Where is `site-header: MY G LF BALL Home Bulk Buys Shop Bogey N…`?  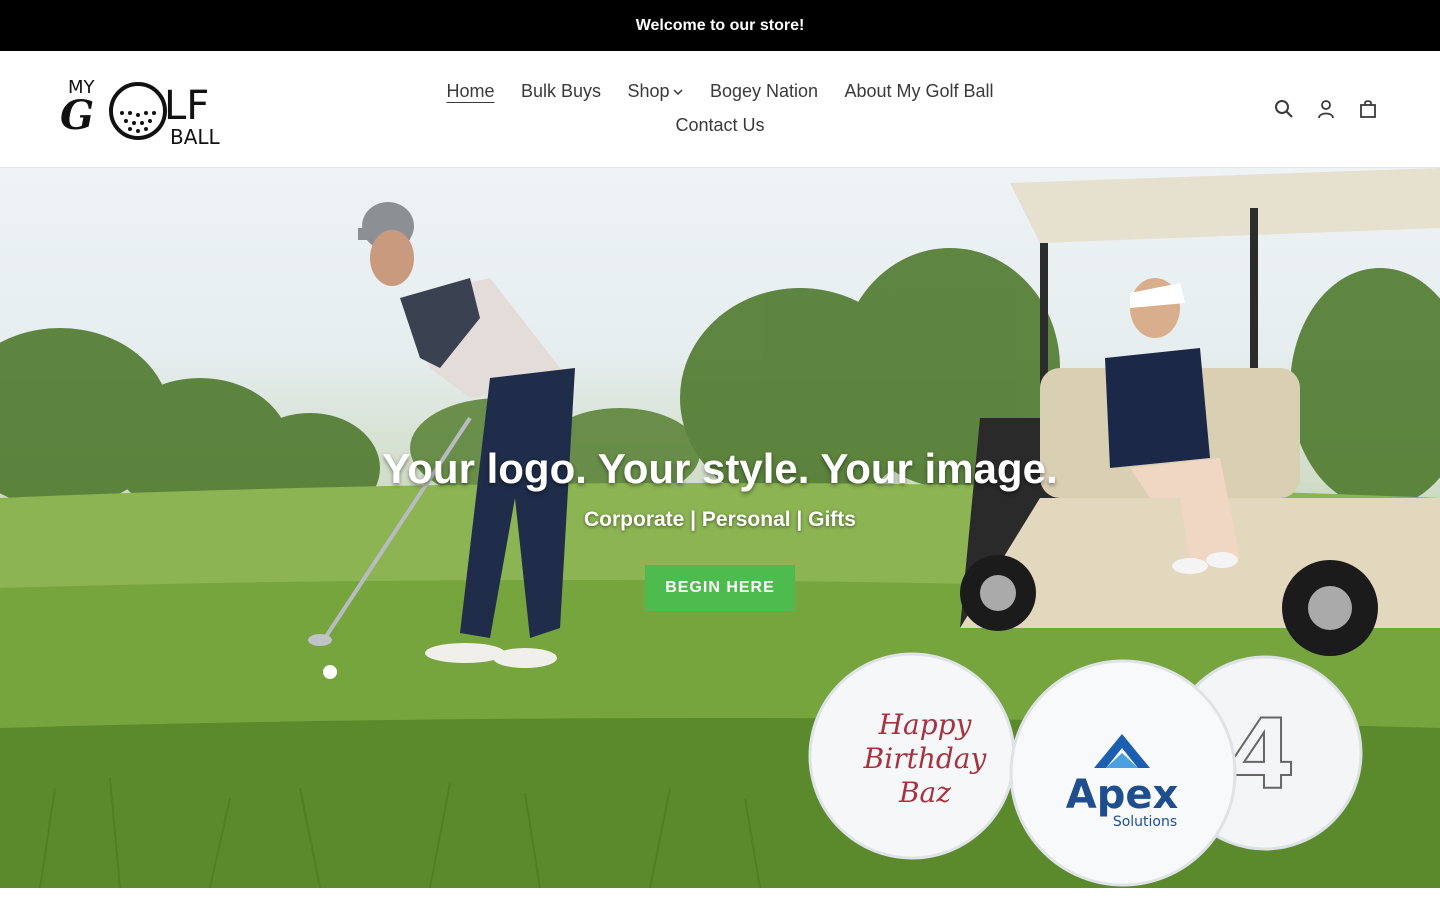 site-header: MY G LF BALL Home Bulk Buys Shop Bogey N… is located at coordinates (720, 109).